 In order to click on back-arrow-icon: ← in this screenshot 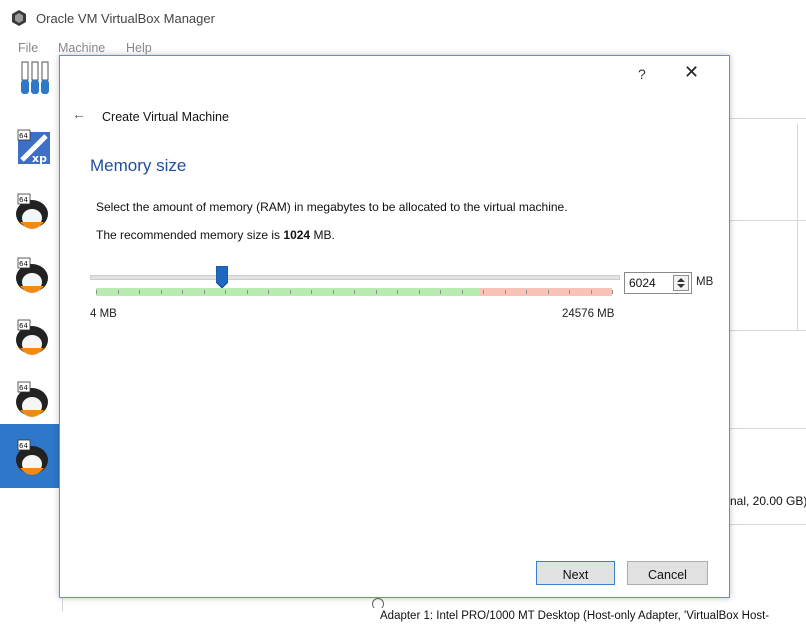, I will do `click(79, 114)`.